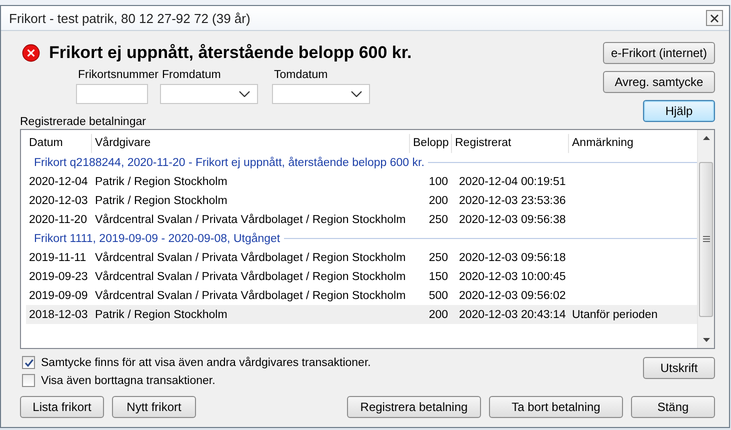  Describe the element at coordinates (673, 407) in the screenshot. I see `action-button: Stäng` at that location.